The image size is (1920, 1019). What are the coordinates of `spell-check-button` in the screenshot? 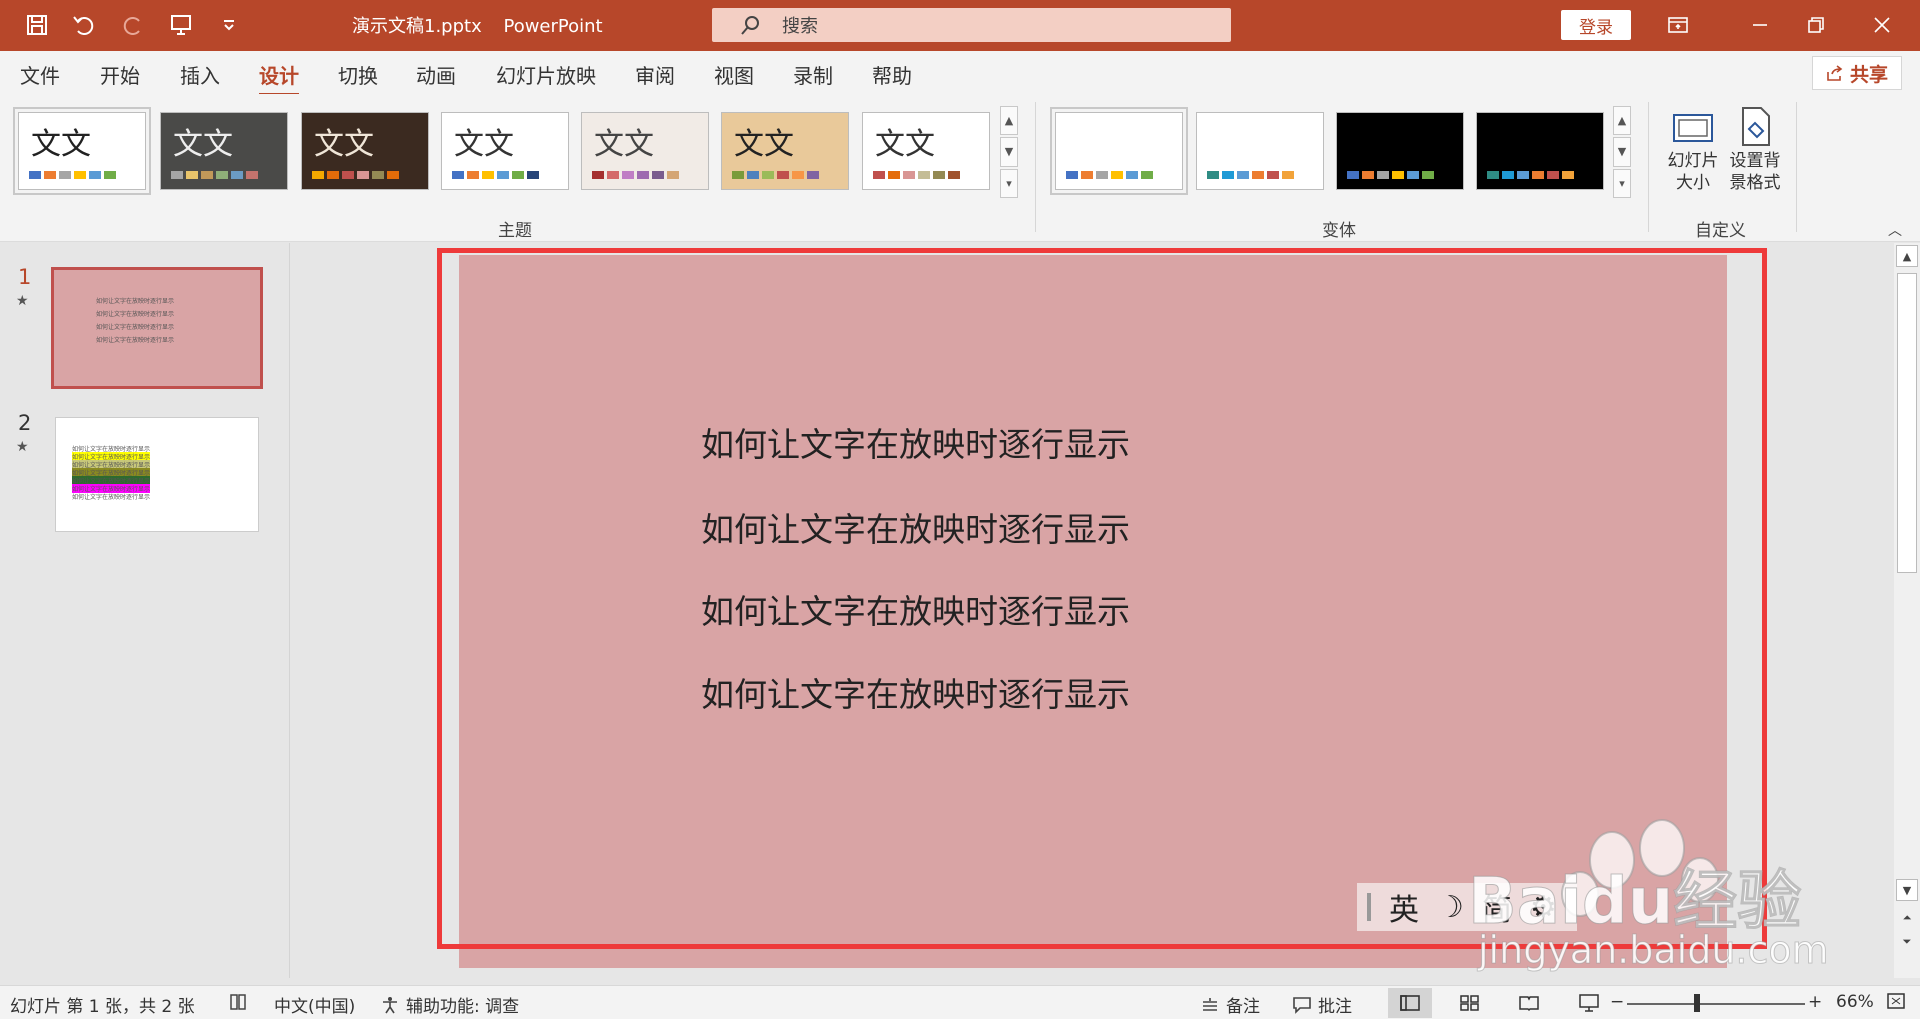 It's located at (238, 1002).